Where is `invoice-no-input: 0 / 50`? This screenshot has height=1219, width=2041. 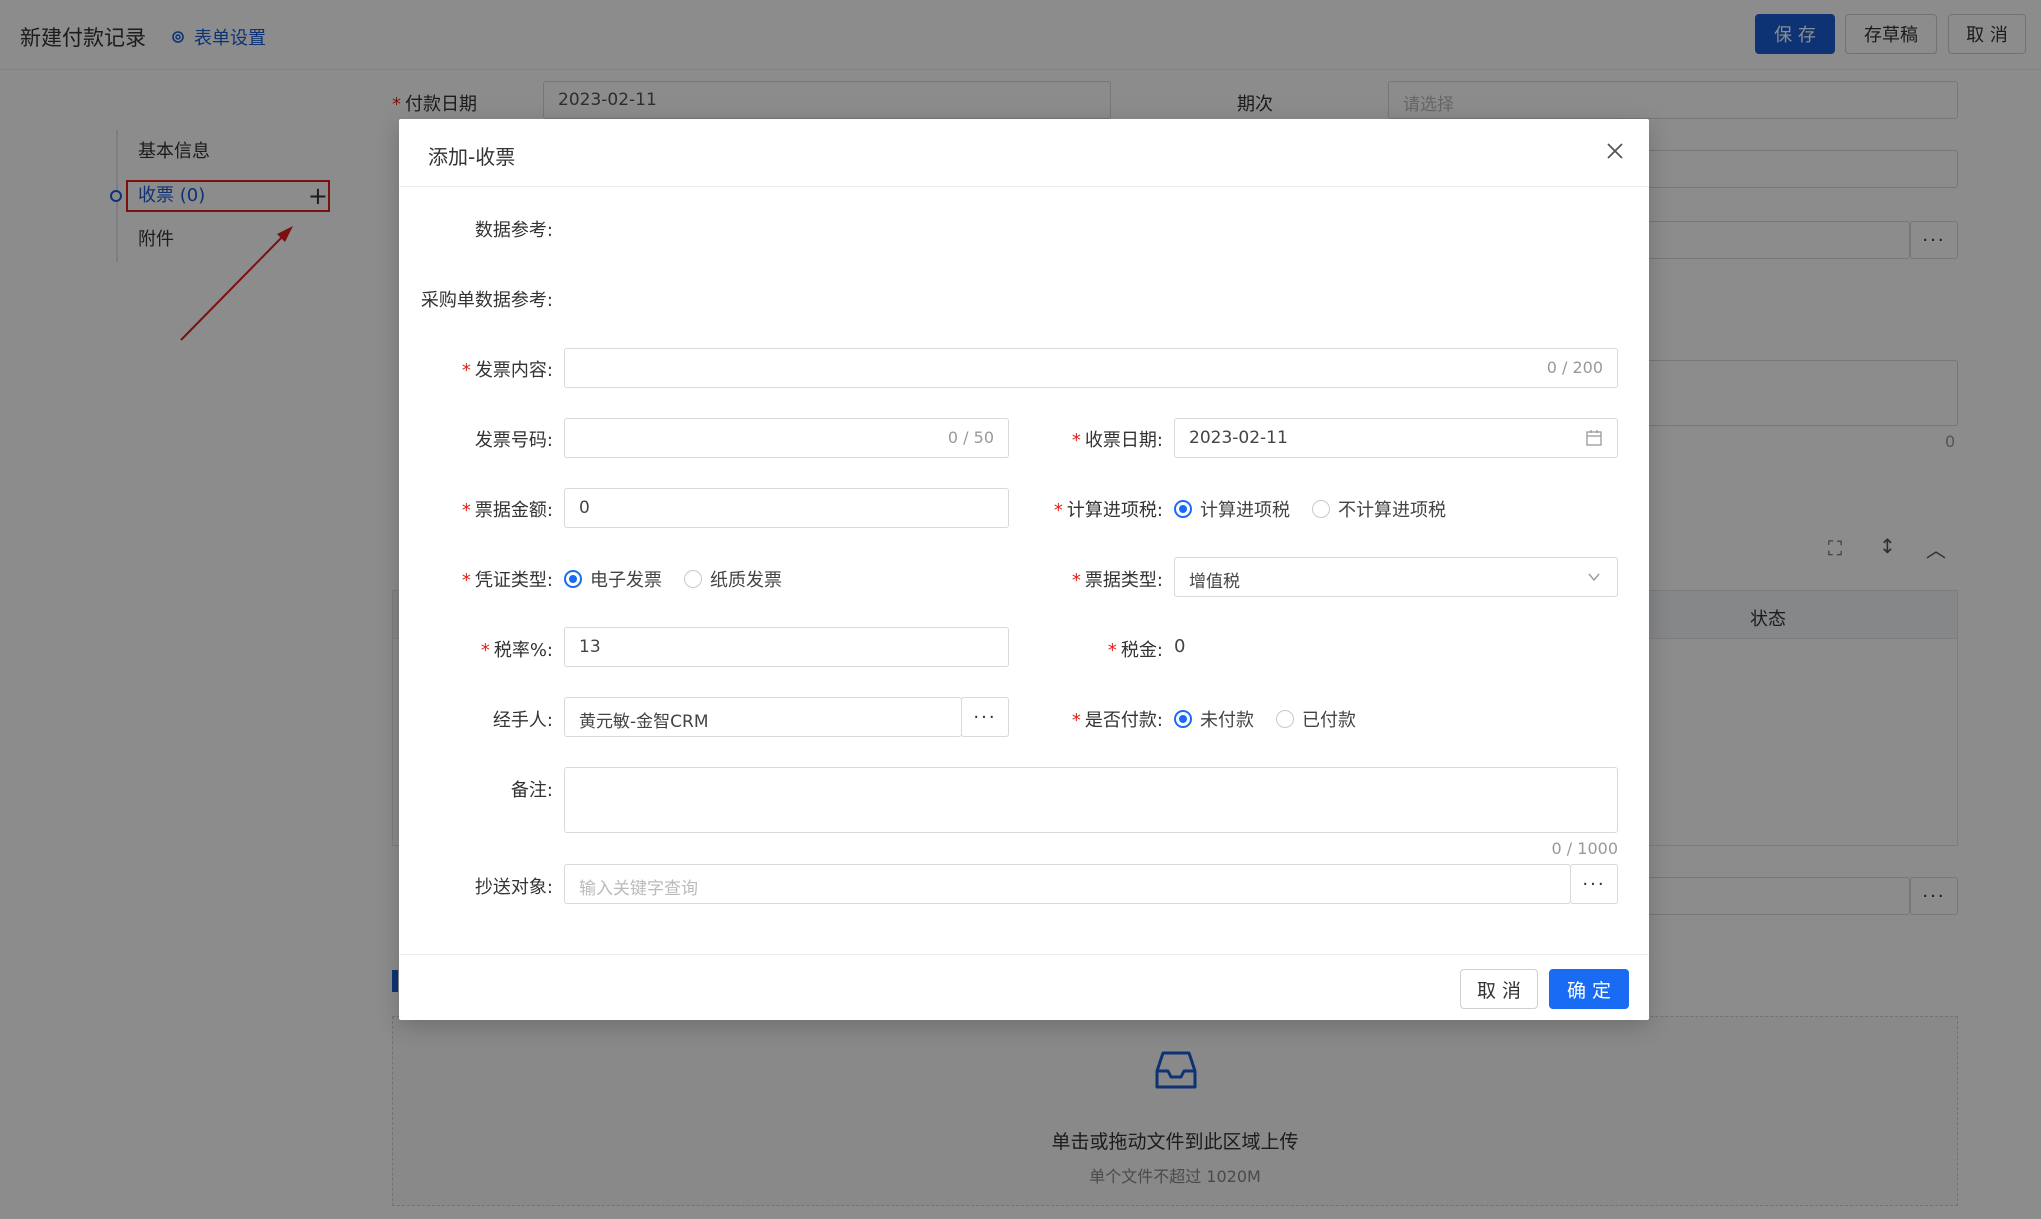
invoice-no-input: 0 / 50 is located at coordinates (786, 438).